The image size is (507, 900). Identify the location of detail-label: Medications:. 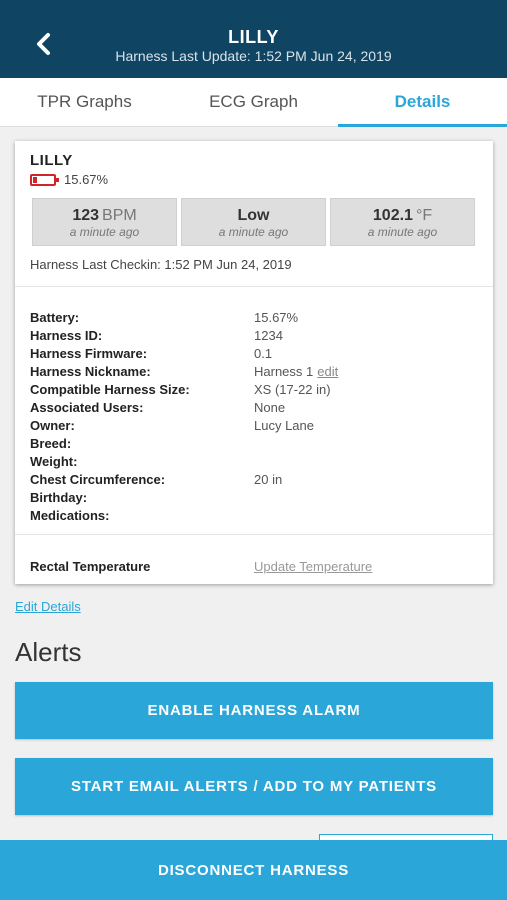
(70, 515).